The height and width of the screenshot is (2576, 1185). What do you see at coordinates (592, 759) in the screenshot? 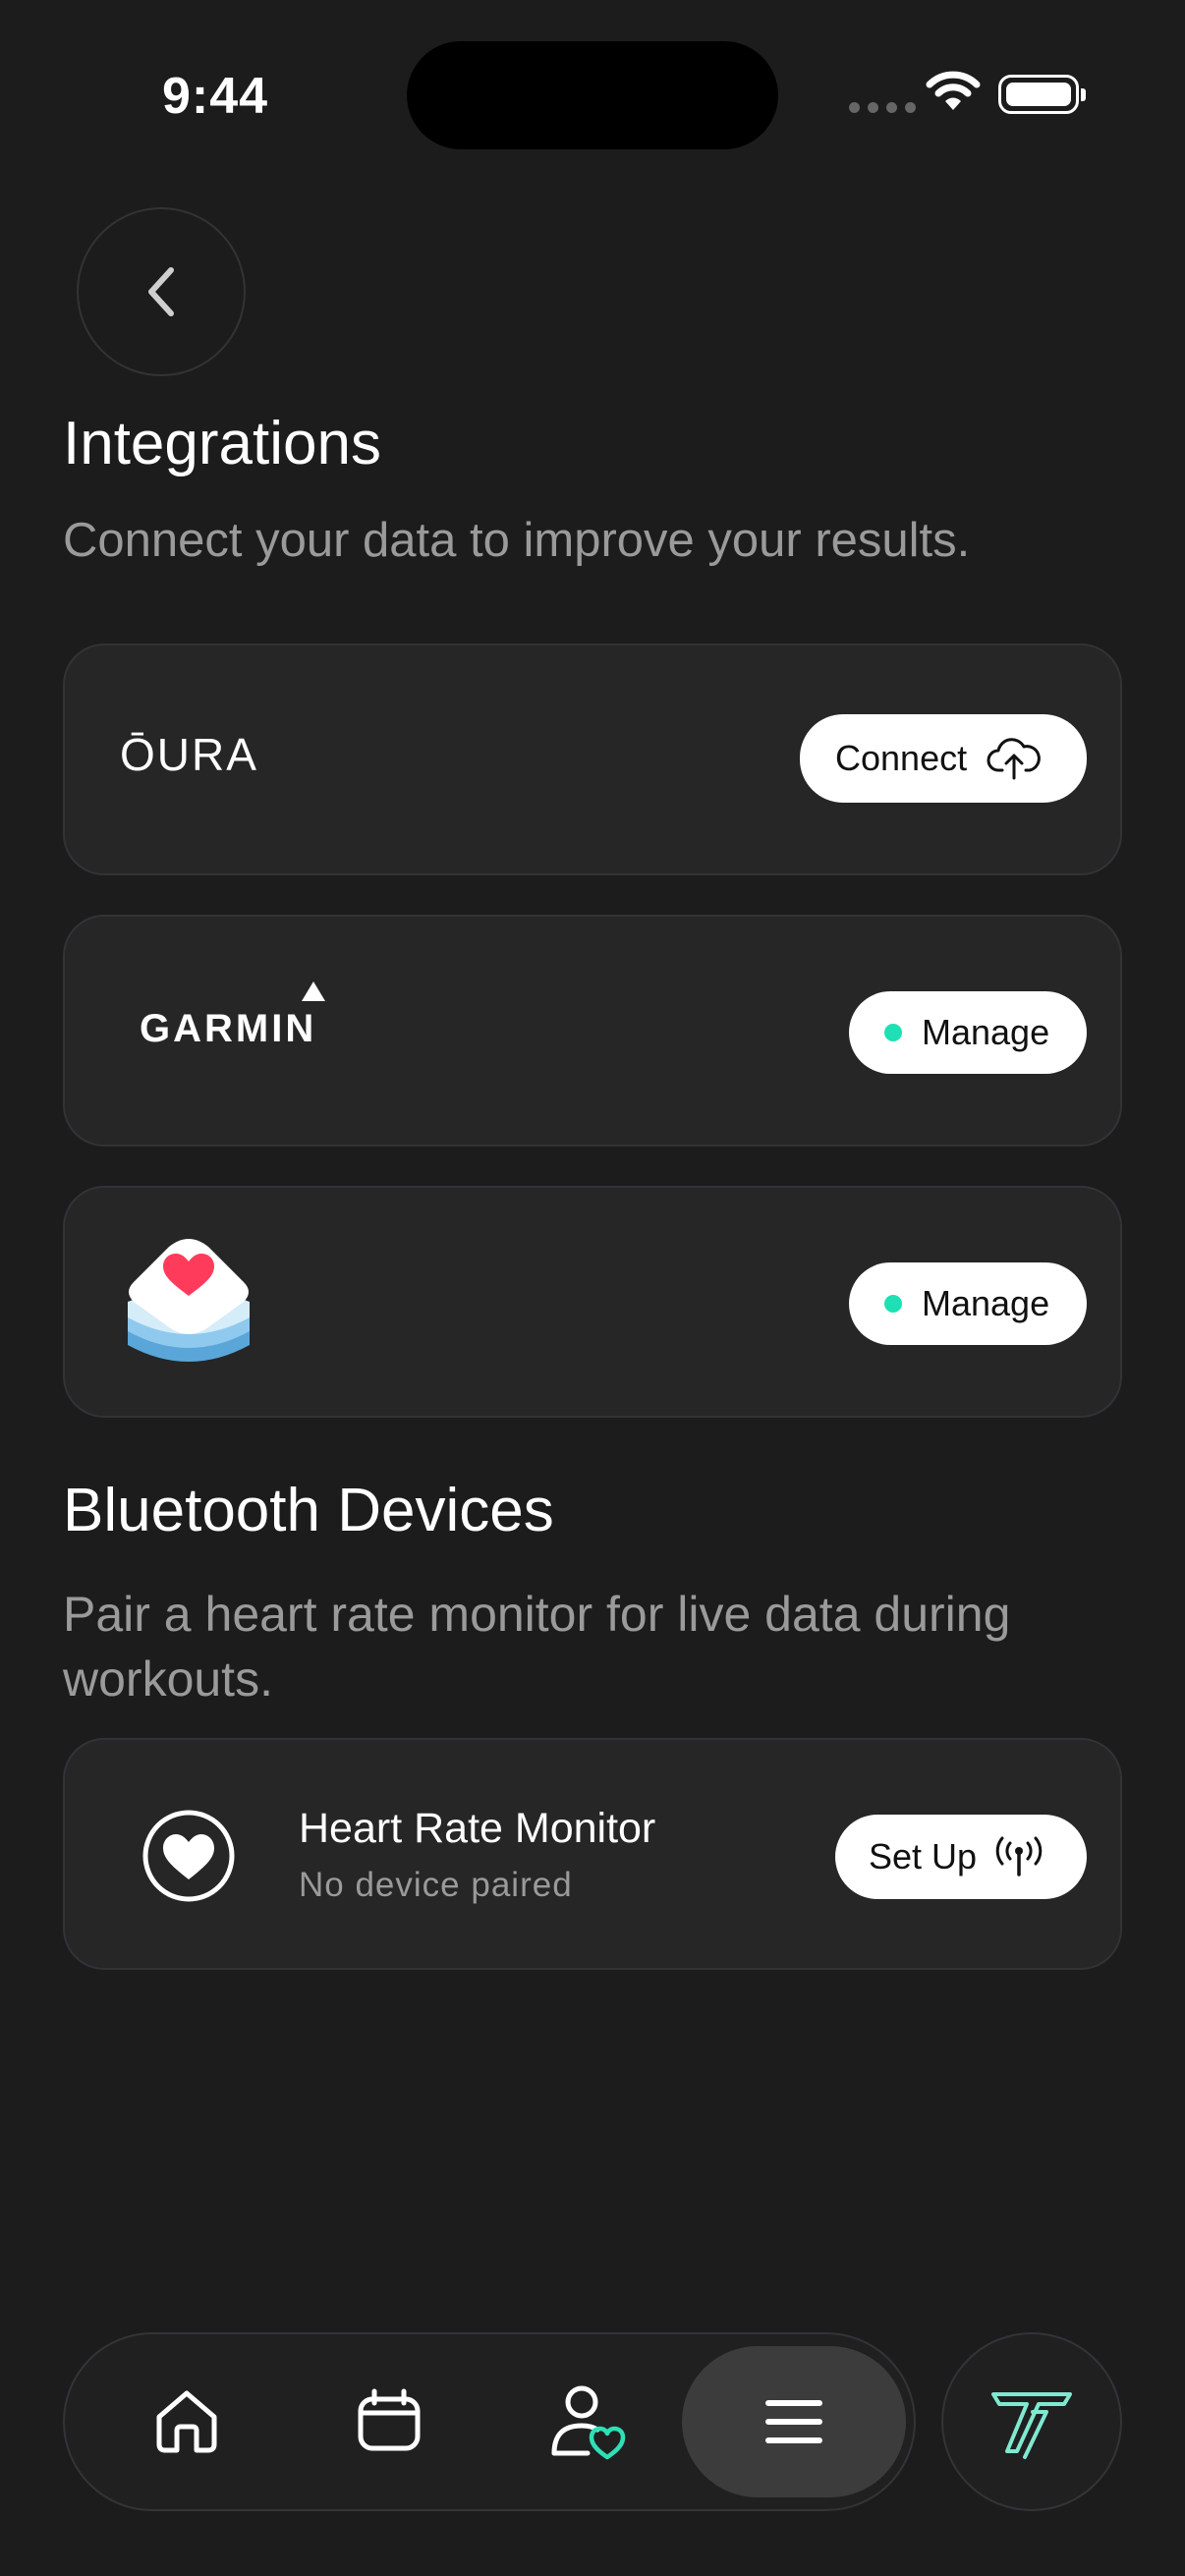
I see `integration-card-oura: ŌURA Connect` at bounding box center [592, 759].